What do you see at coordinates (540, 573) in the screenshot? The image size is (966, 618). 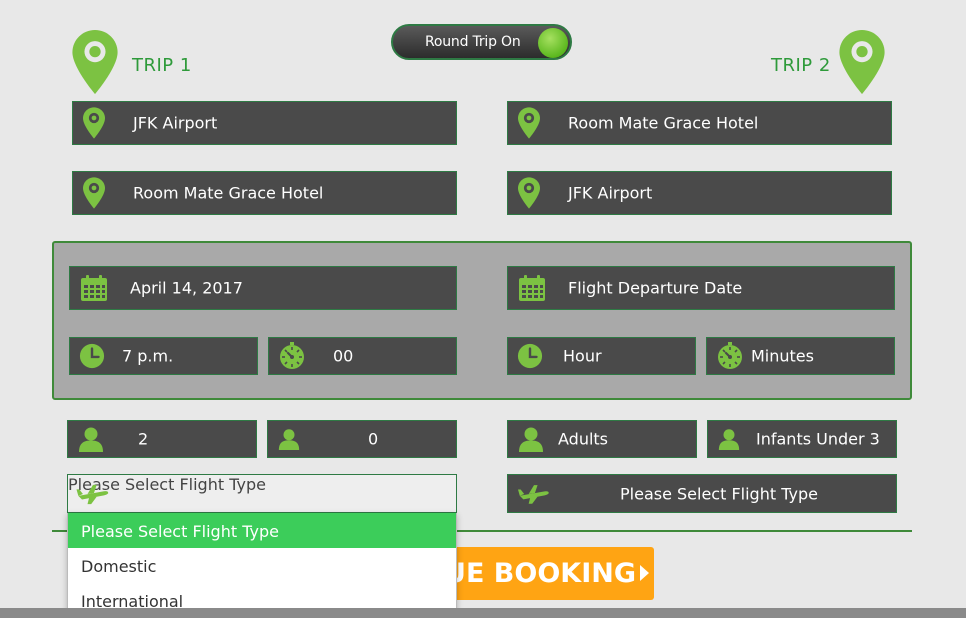 I see `continue-booking-label: UE BOOKING` at bounding box center [540, 573].